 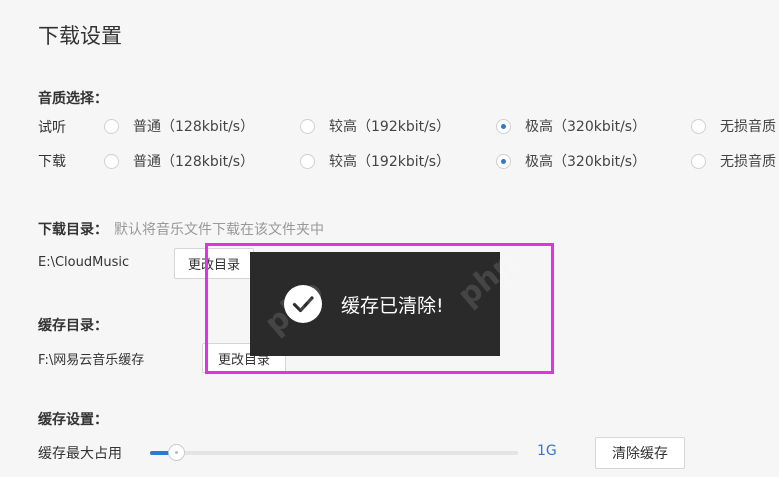 I want to click on preview-option-extreme: 极高（320kbit/s）, so click(x=571, y=126).